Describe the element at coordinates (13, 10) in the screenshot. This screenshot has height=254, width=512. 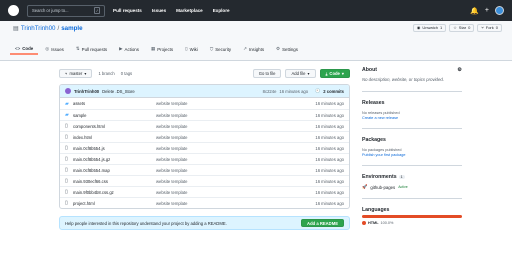
I see `github-logo-icon` at that location.